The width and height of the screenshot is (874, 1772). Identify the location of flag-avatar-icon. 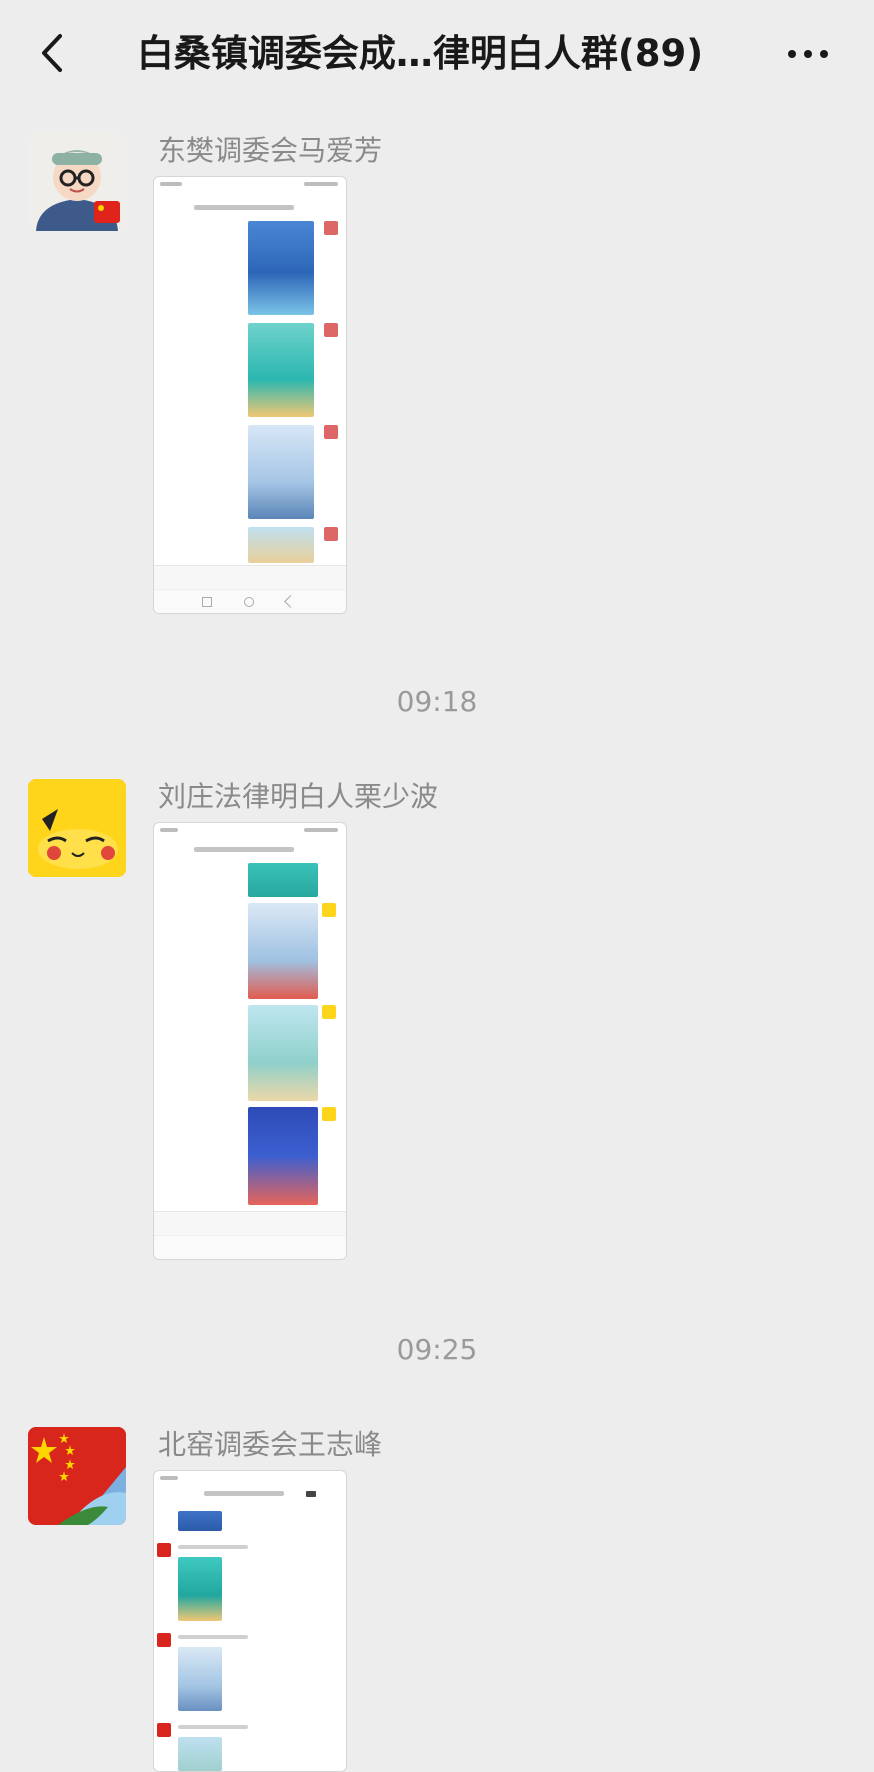
(77, 1476).